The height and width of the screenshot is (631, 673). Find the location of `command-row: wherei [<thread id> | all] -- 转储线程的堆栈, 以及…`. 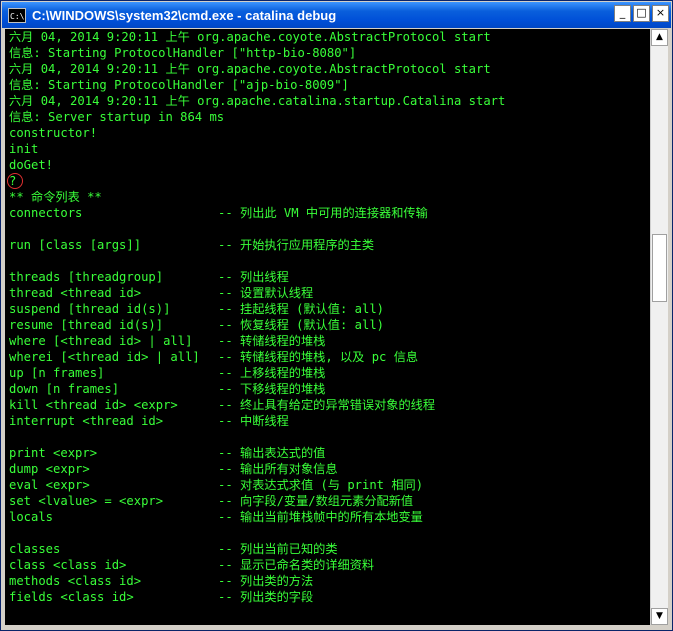

command-row: wherei [<thread id> | all] -- 转储线程的堆栈, 以及… is located at coordinates (213, 357).